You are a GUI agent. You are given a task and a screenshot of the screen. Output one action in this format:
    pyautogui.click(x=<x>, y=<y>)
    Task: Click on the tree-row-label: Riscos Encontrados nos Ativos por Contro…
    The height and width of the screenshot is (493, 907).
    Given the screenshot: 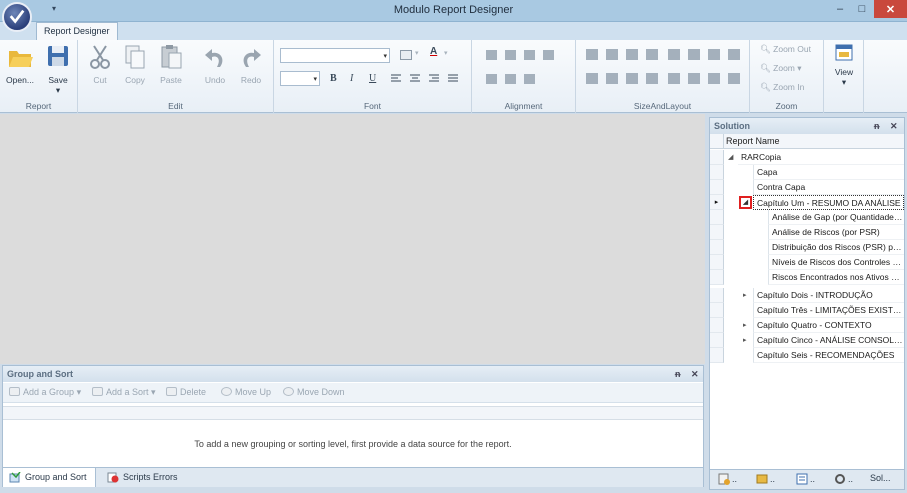 What is the action you would take?
    pyautogui.click(x=836, y=277)
    